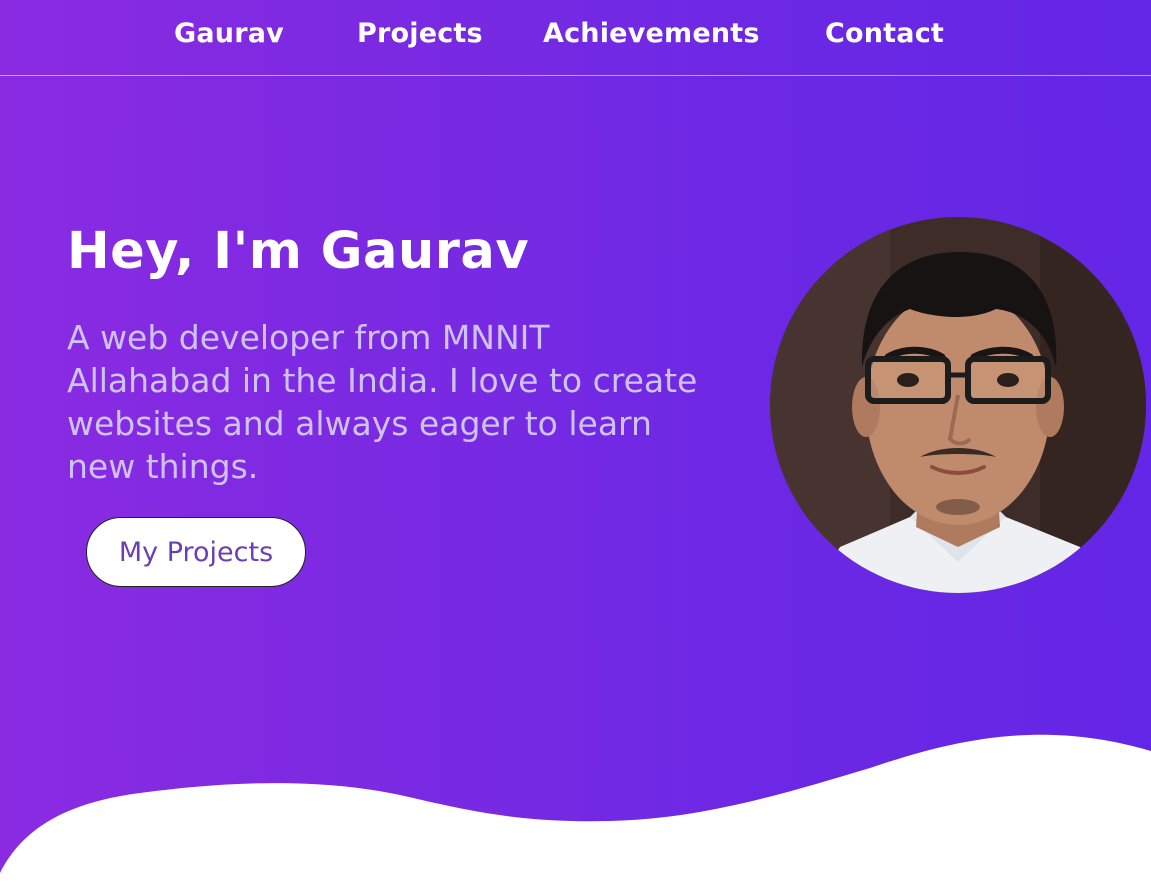  What do you see at coordinates (884, 33) in the screenshot?
I see `nav-link-contact: Contact` at bounding box center [884, 33].